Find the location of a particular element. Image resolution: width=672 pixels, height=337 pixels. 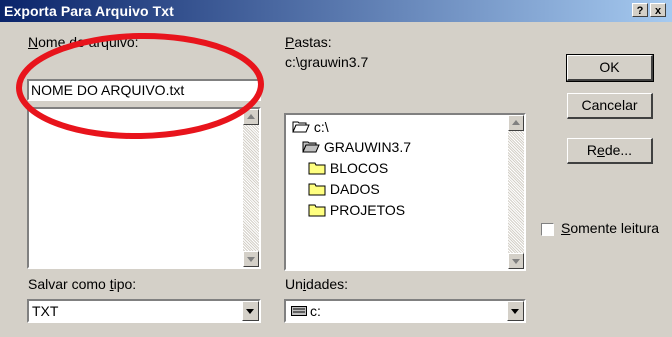

save-type-label: Salvar como tipo: is located at coordinates (82, 284).